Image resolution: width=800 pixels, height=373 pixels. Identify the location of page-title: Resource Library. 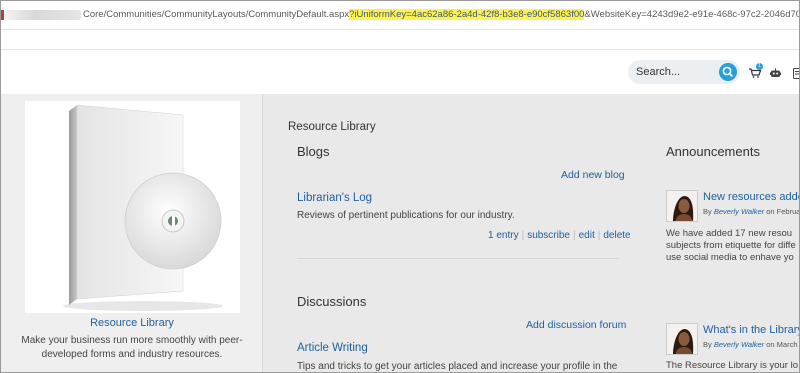
(332, 127).